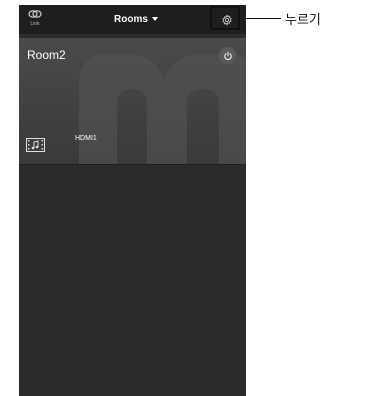 This screenshot has width=365, height=396. Describe the element at coordinates (303, 20) in the screenshot. I see `callout-label: 누르기` at that location.